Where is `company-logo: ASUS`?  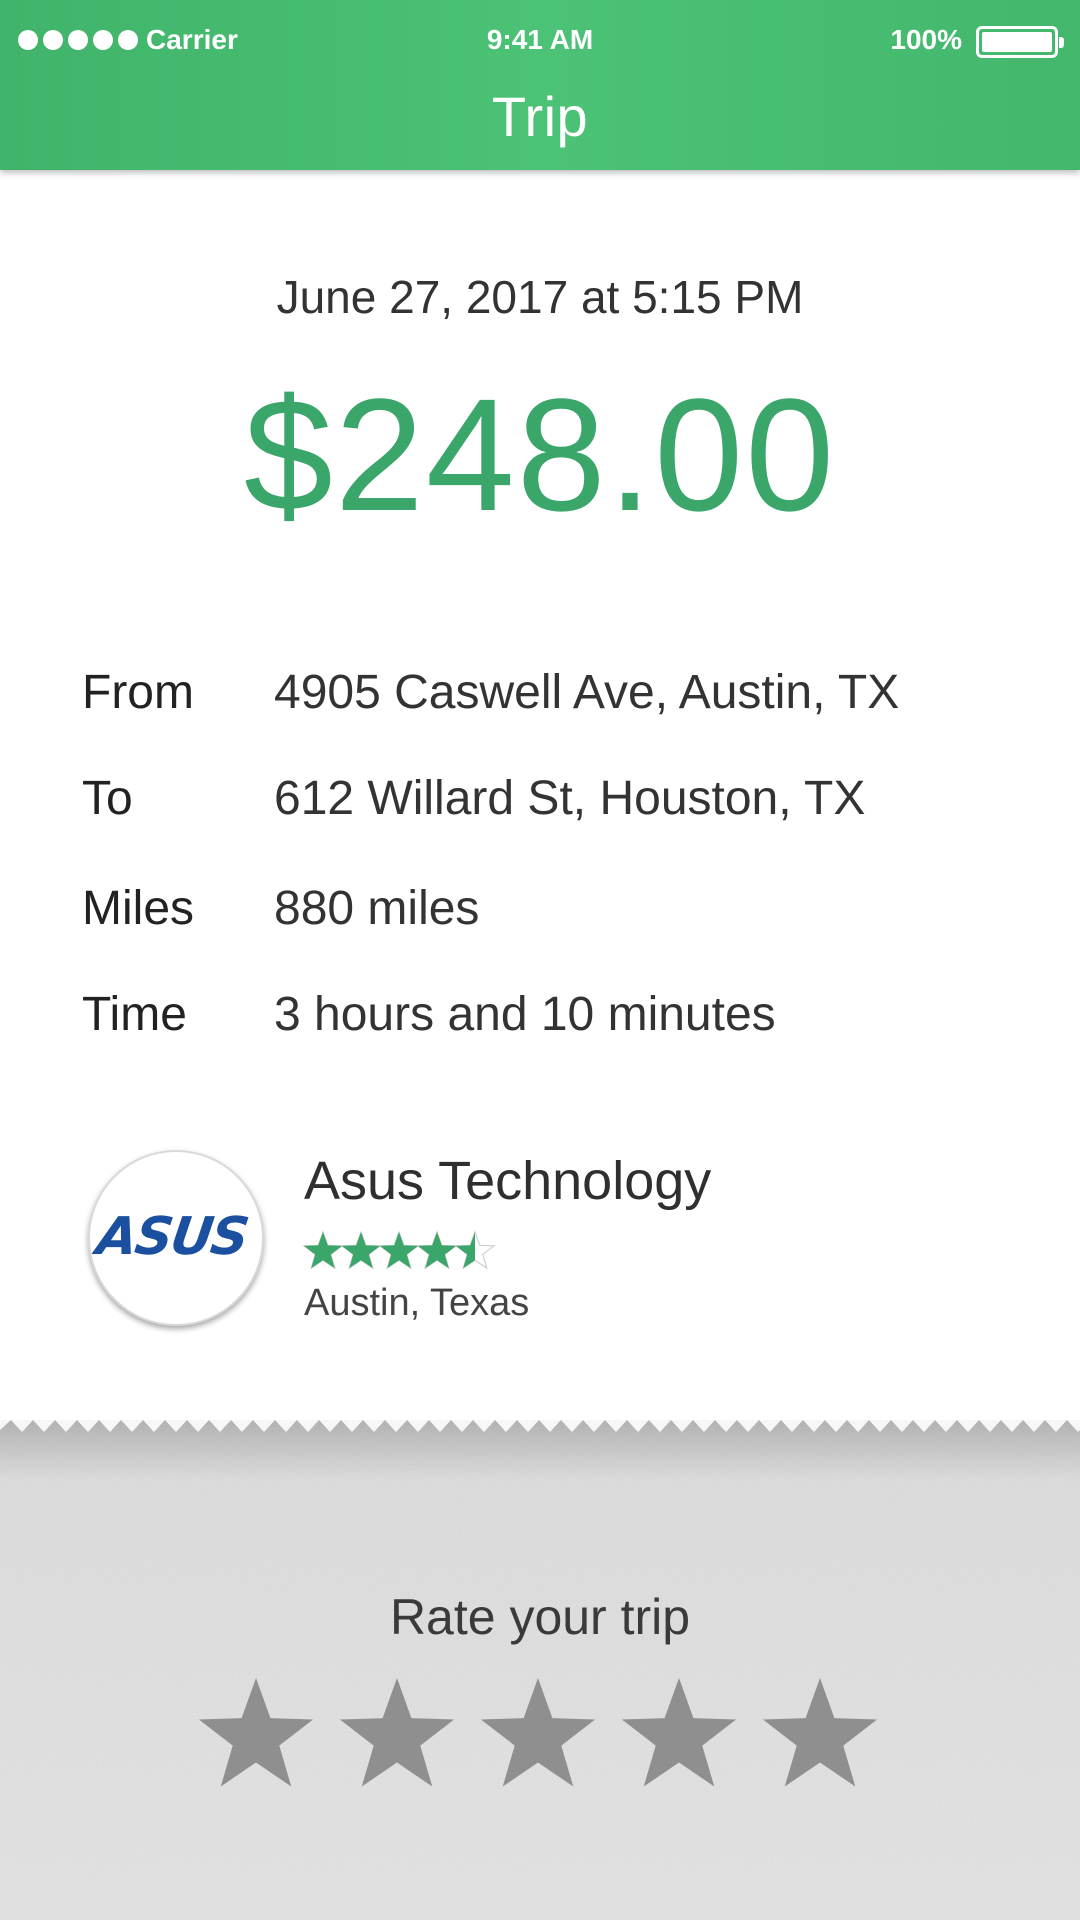
company-logo: ASUS is located at coordinates (176, 1238).